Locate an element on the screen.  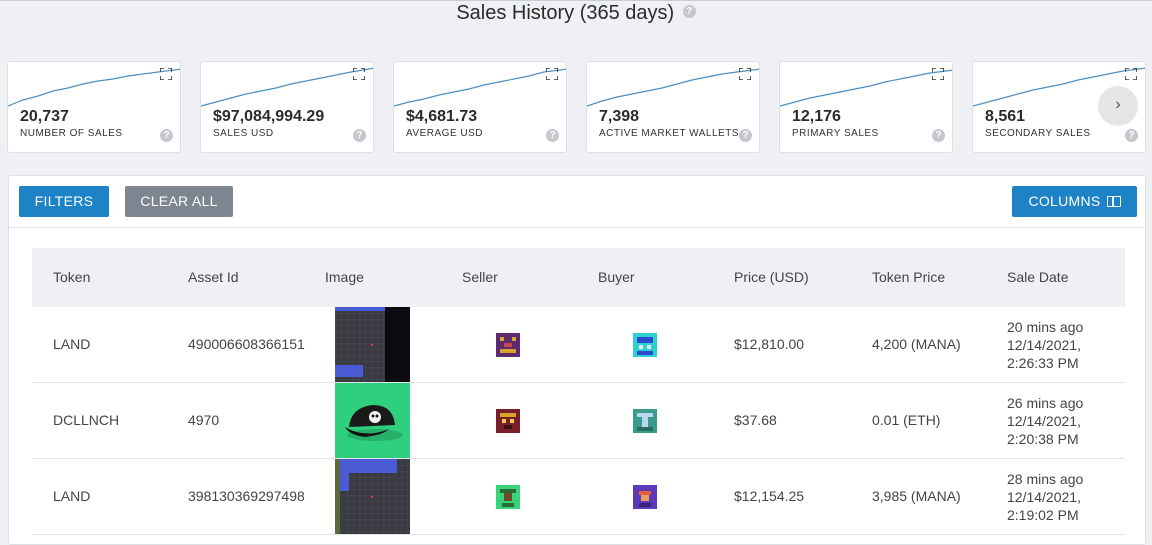
column-header-image: Image is located at coordinates (344, 277).